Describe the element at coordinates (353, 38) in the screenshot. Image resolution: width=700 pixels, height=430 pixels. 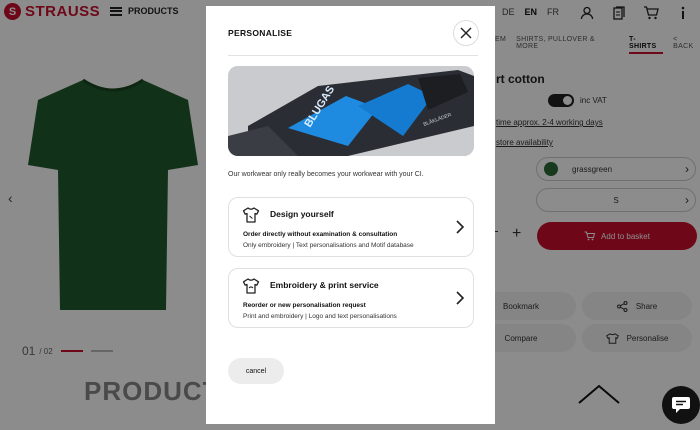
I see `dialog-header: PERSONALISE` at that location.